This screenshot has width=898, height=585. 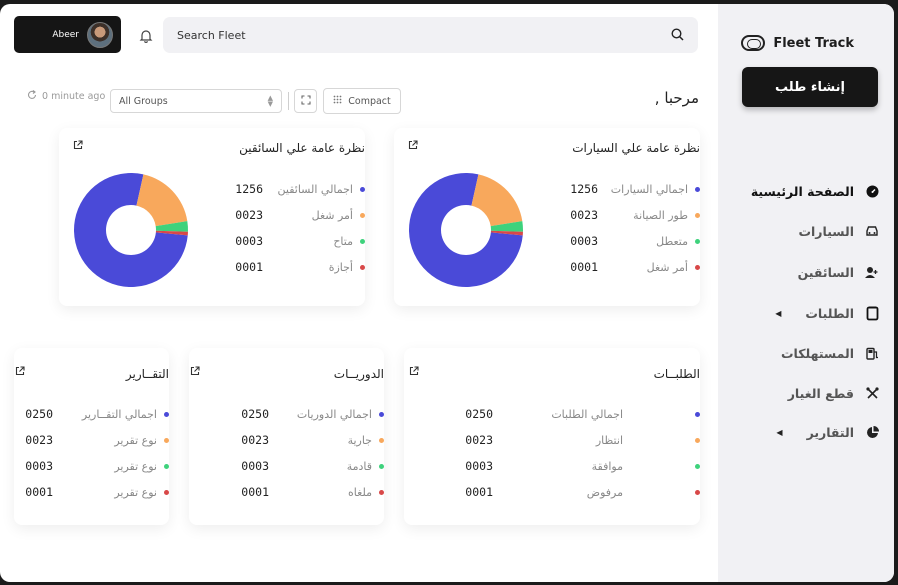 I want to click on brand-name: Fleet Track, so click(x=813, y=43).